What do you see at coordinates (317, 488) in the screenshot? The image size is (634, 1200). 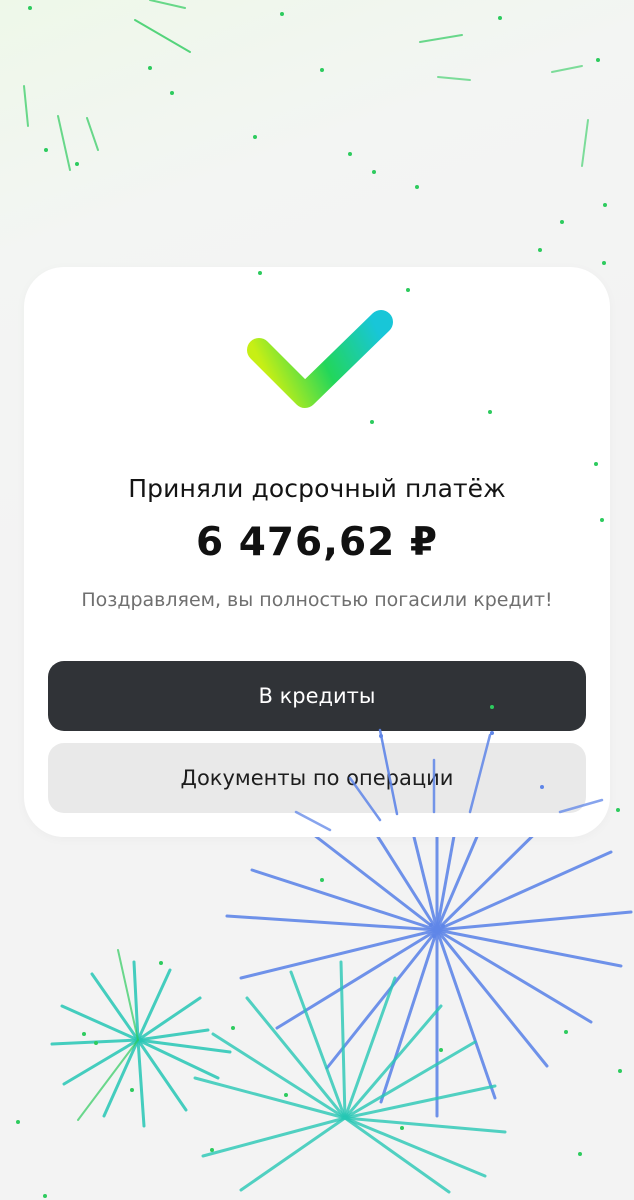 I see `payment-status-title: Приняли досрочный платёж` at bounding box center [317, 488].